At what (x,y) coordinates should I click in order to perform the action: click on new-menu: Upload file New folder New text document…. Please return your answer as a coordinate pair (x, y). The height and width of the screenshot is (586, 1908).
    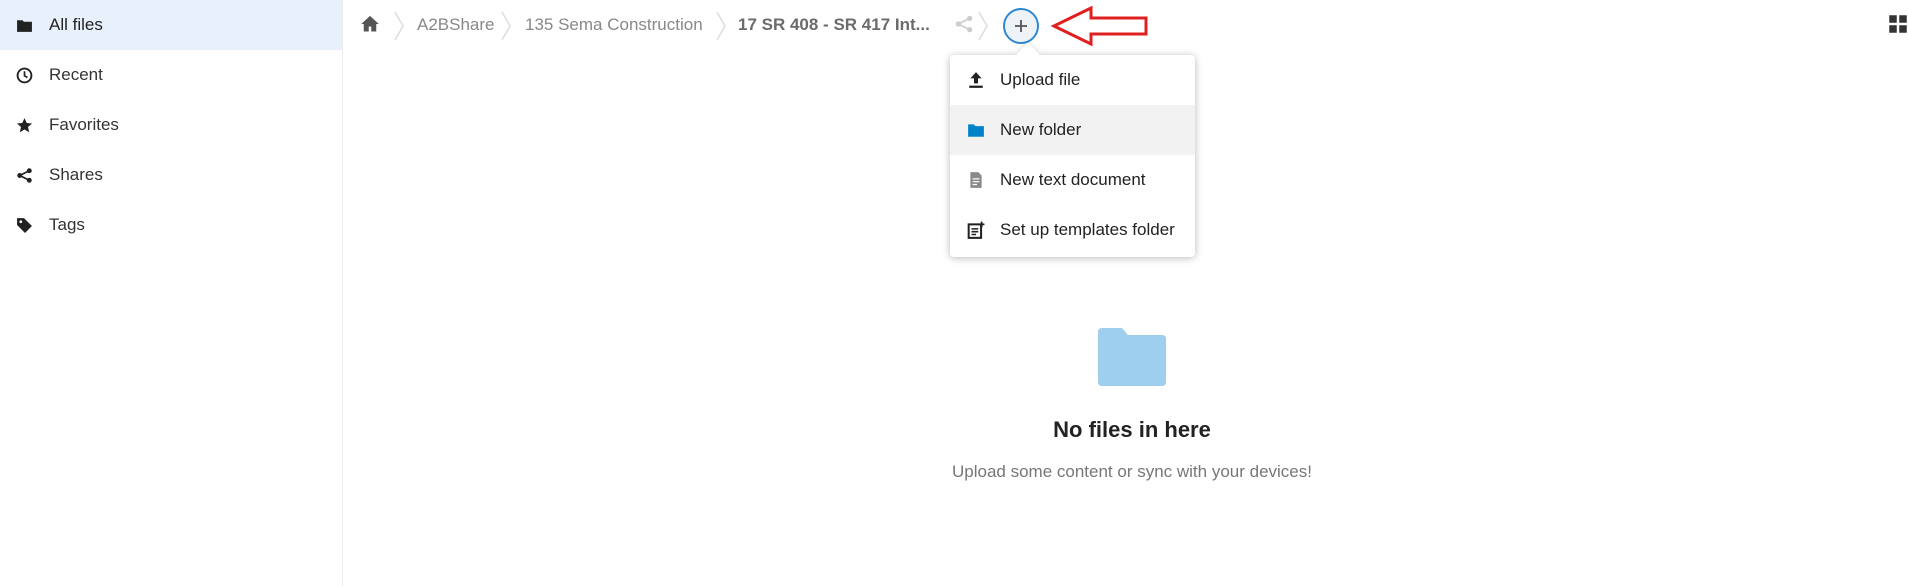
    Looking at the image, I should click on (1072, 156).